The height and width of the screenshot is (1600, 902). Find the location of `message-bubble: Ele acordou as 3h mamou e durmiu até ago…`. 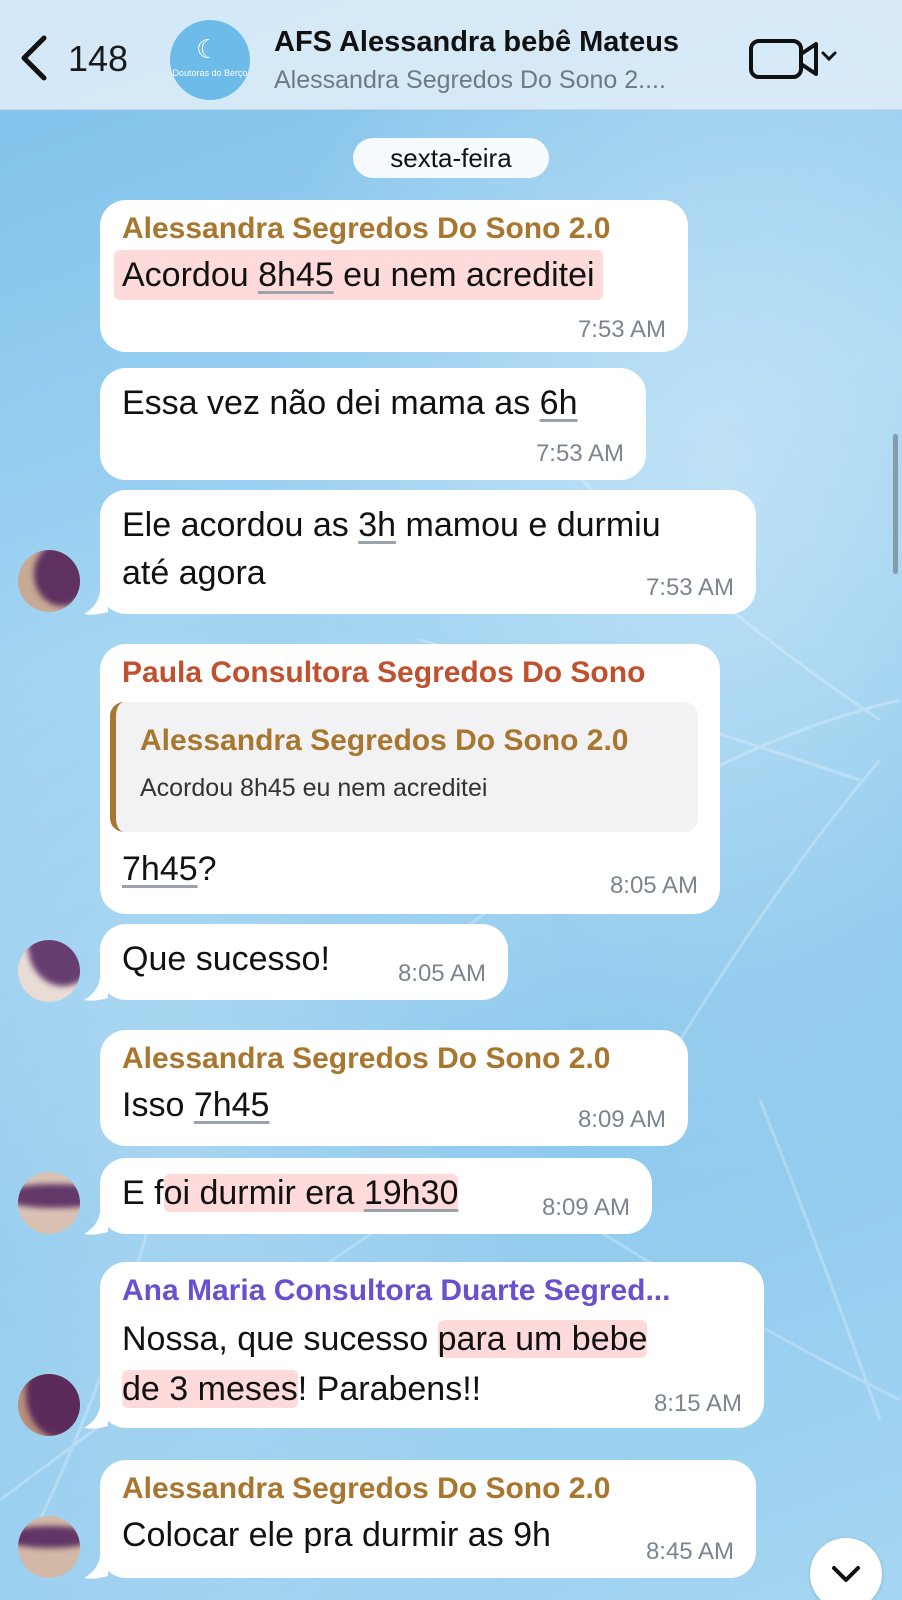

message-bubble: Ele acordou as 3h mamou e durmiu até ago… is located at coordinates (428, 552).